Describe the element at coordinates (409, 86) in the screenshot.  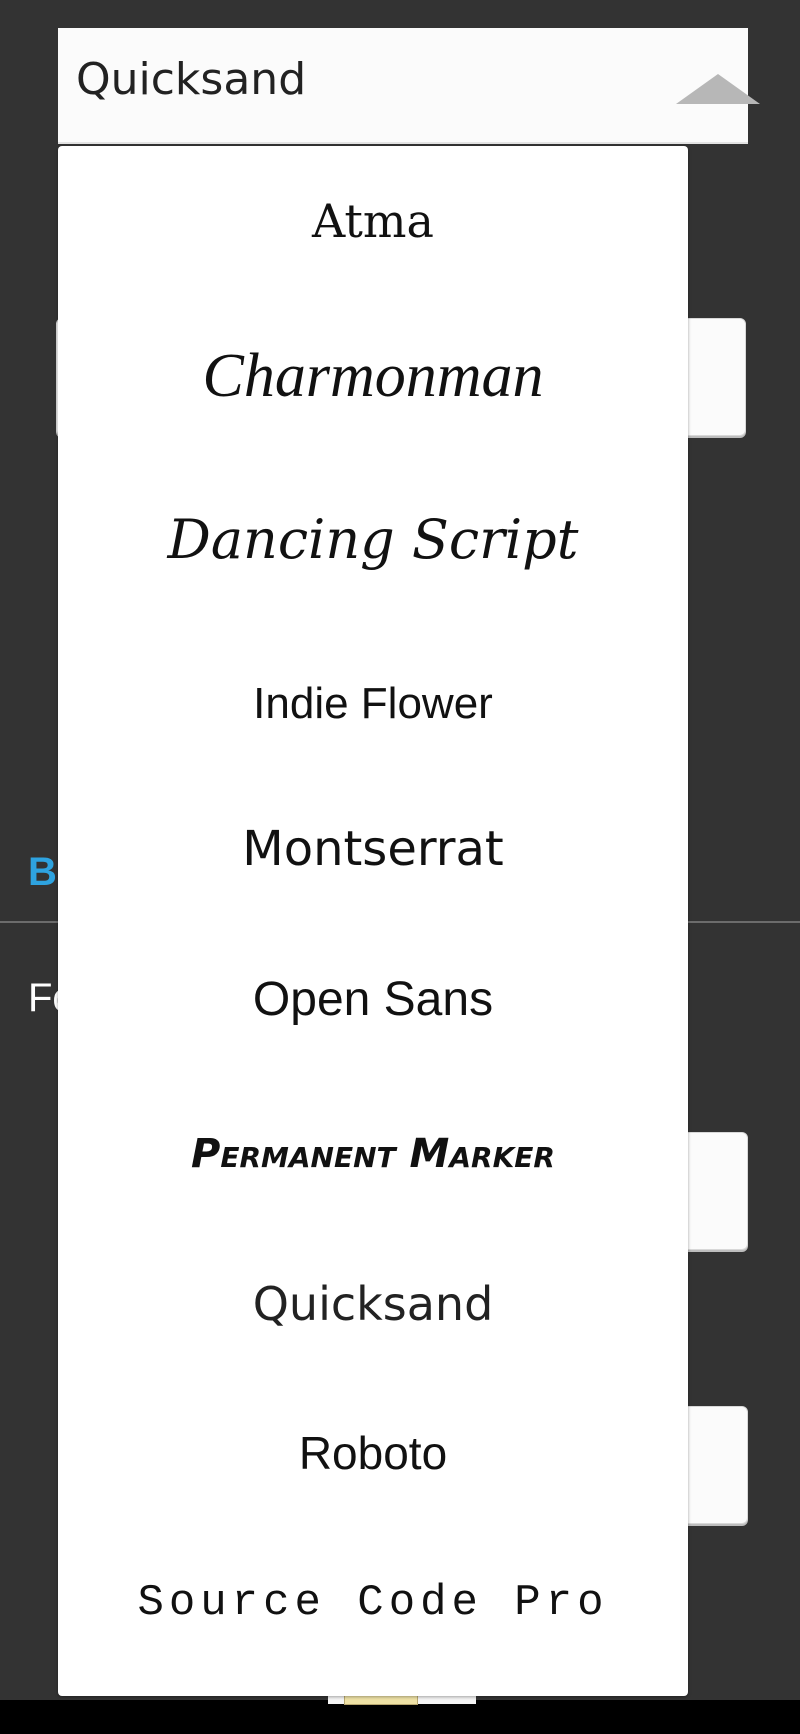
I see `font-select: Quicksand` at that location.